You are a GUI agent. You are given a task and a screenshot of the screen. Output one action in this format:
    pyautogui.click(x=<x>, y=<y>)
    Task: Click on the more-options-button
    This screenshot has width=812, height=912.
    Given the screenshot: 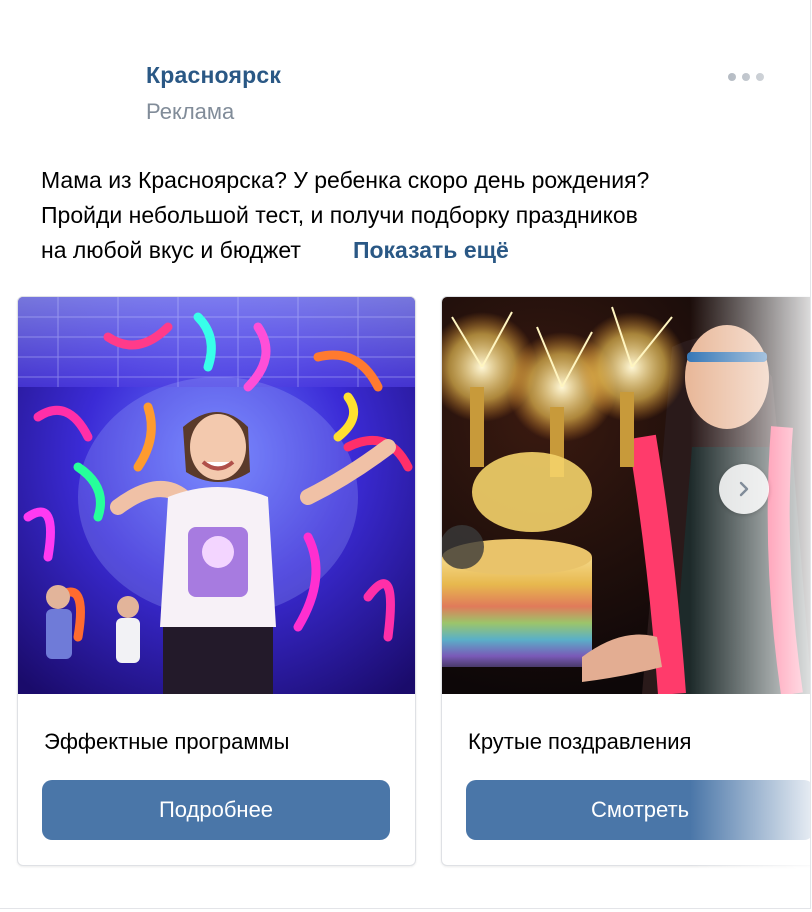 What is the action you would take?
    pyautogui.click(x=746, y=77)
    